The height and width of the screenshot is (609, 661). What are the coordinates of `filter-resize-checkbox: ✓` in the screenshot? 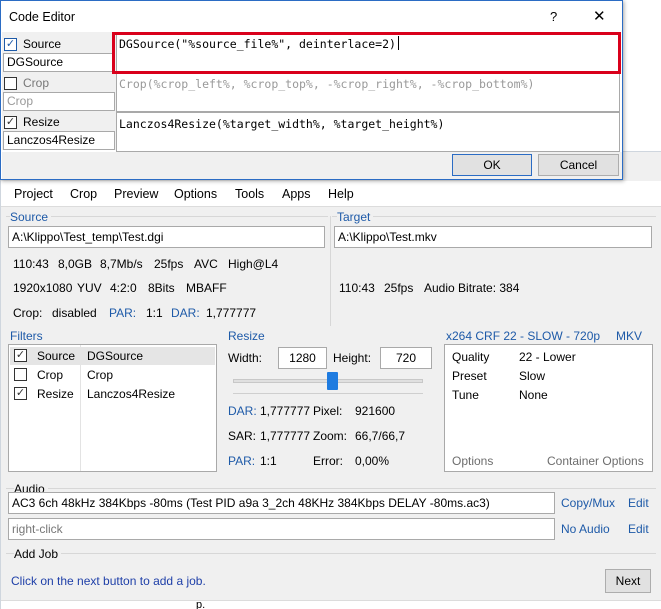 It's located at (20, 393).